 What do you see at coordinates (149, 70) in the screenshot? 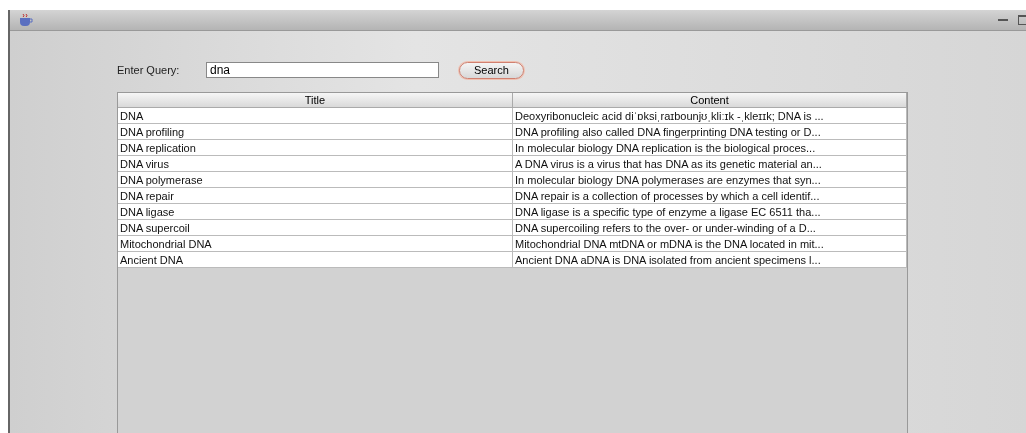
I see `query-label: Enter Query:` at bounding box center [149, 70].